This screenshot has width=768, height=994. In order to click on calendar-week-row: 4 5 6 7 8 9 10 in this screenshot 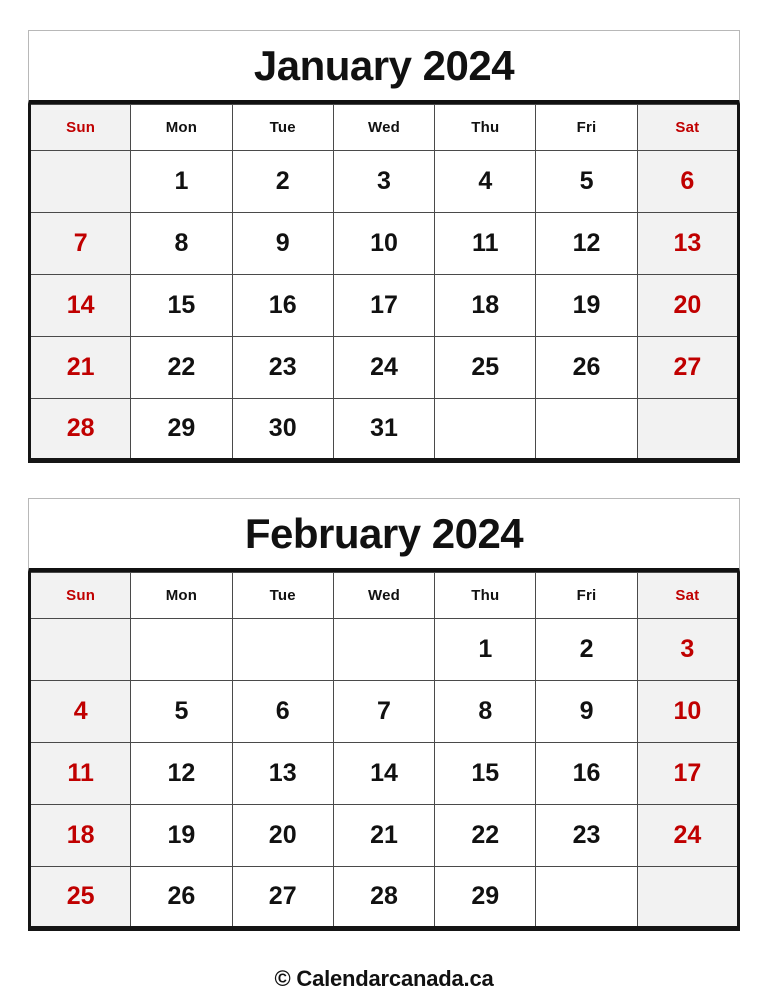, I will do `click(384, 711)`.